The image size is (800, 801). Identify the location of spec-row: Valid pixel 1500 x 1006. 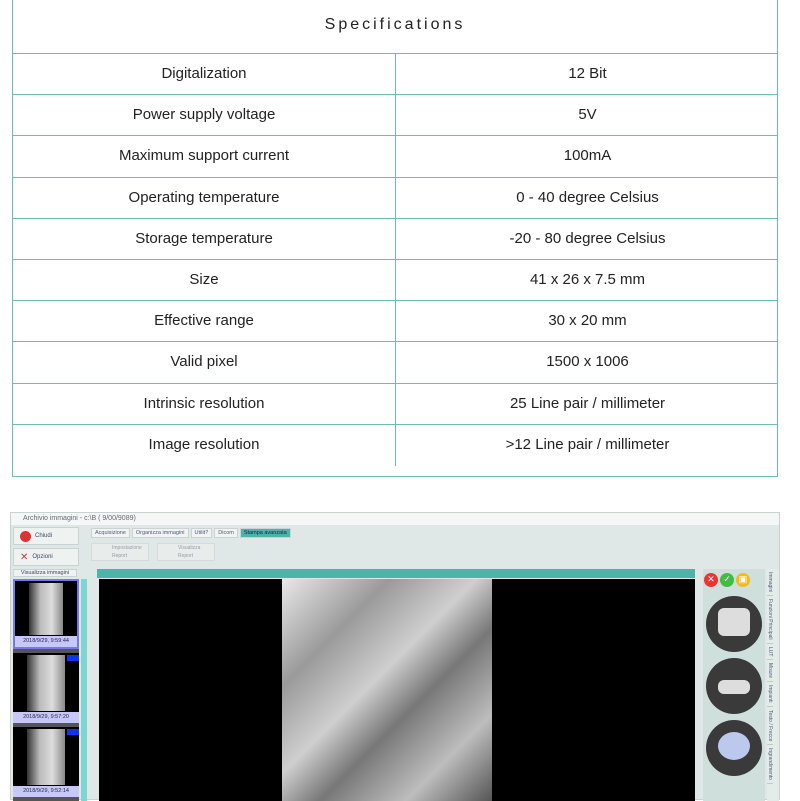
(395, 363).